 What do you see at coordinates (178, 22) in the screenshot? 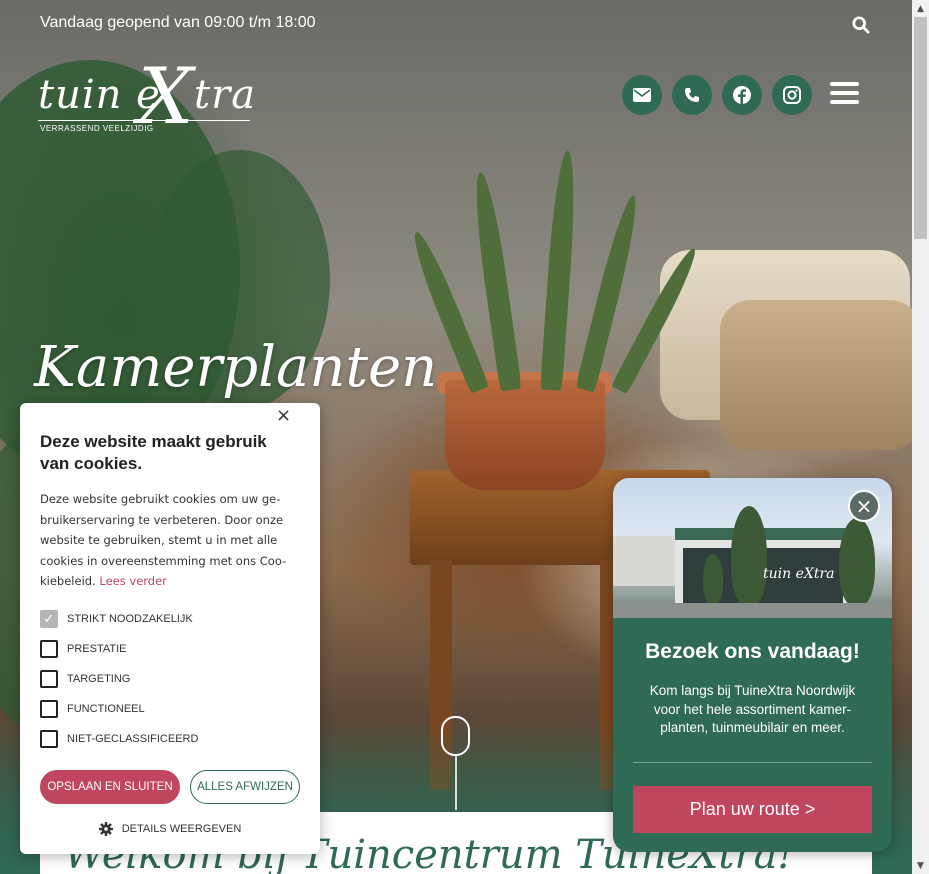
I see `opening-hours: Vandaag geopend van 09:00 t/m 18:00` at bounding box center [178, 22].